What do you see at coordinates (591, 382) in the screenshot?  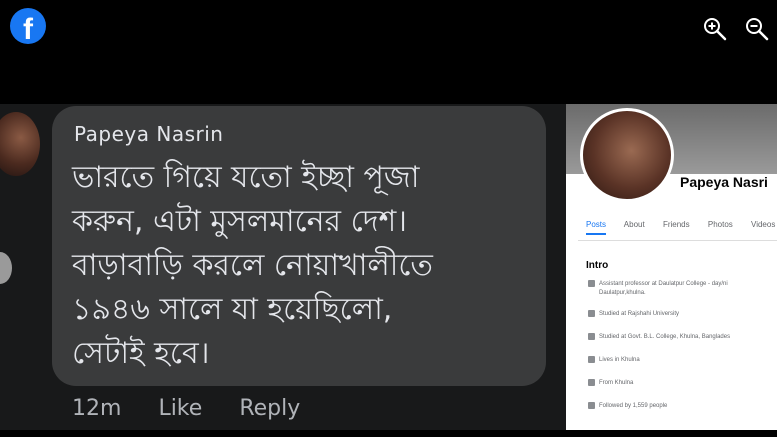 I see `location-pin-icon` at bounding box center [591, 382].